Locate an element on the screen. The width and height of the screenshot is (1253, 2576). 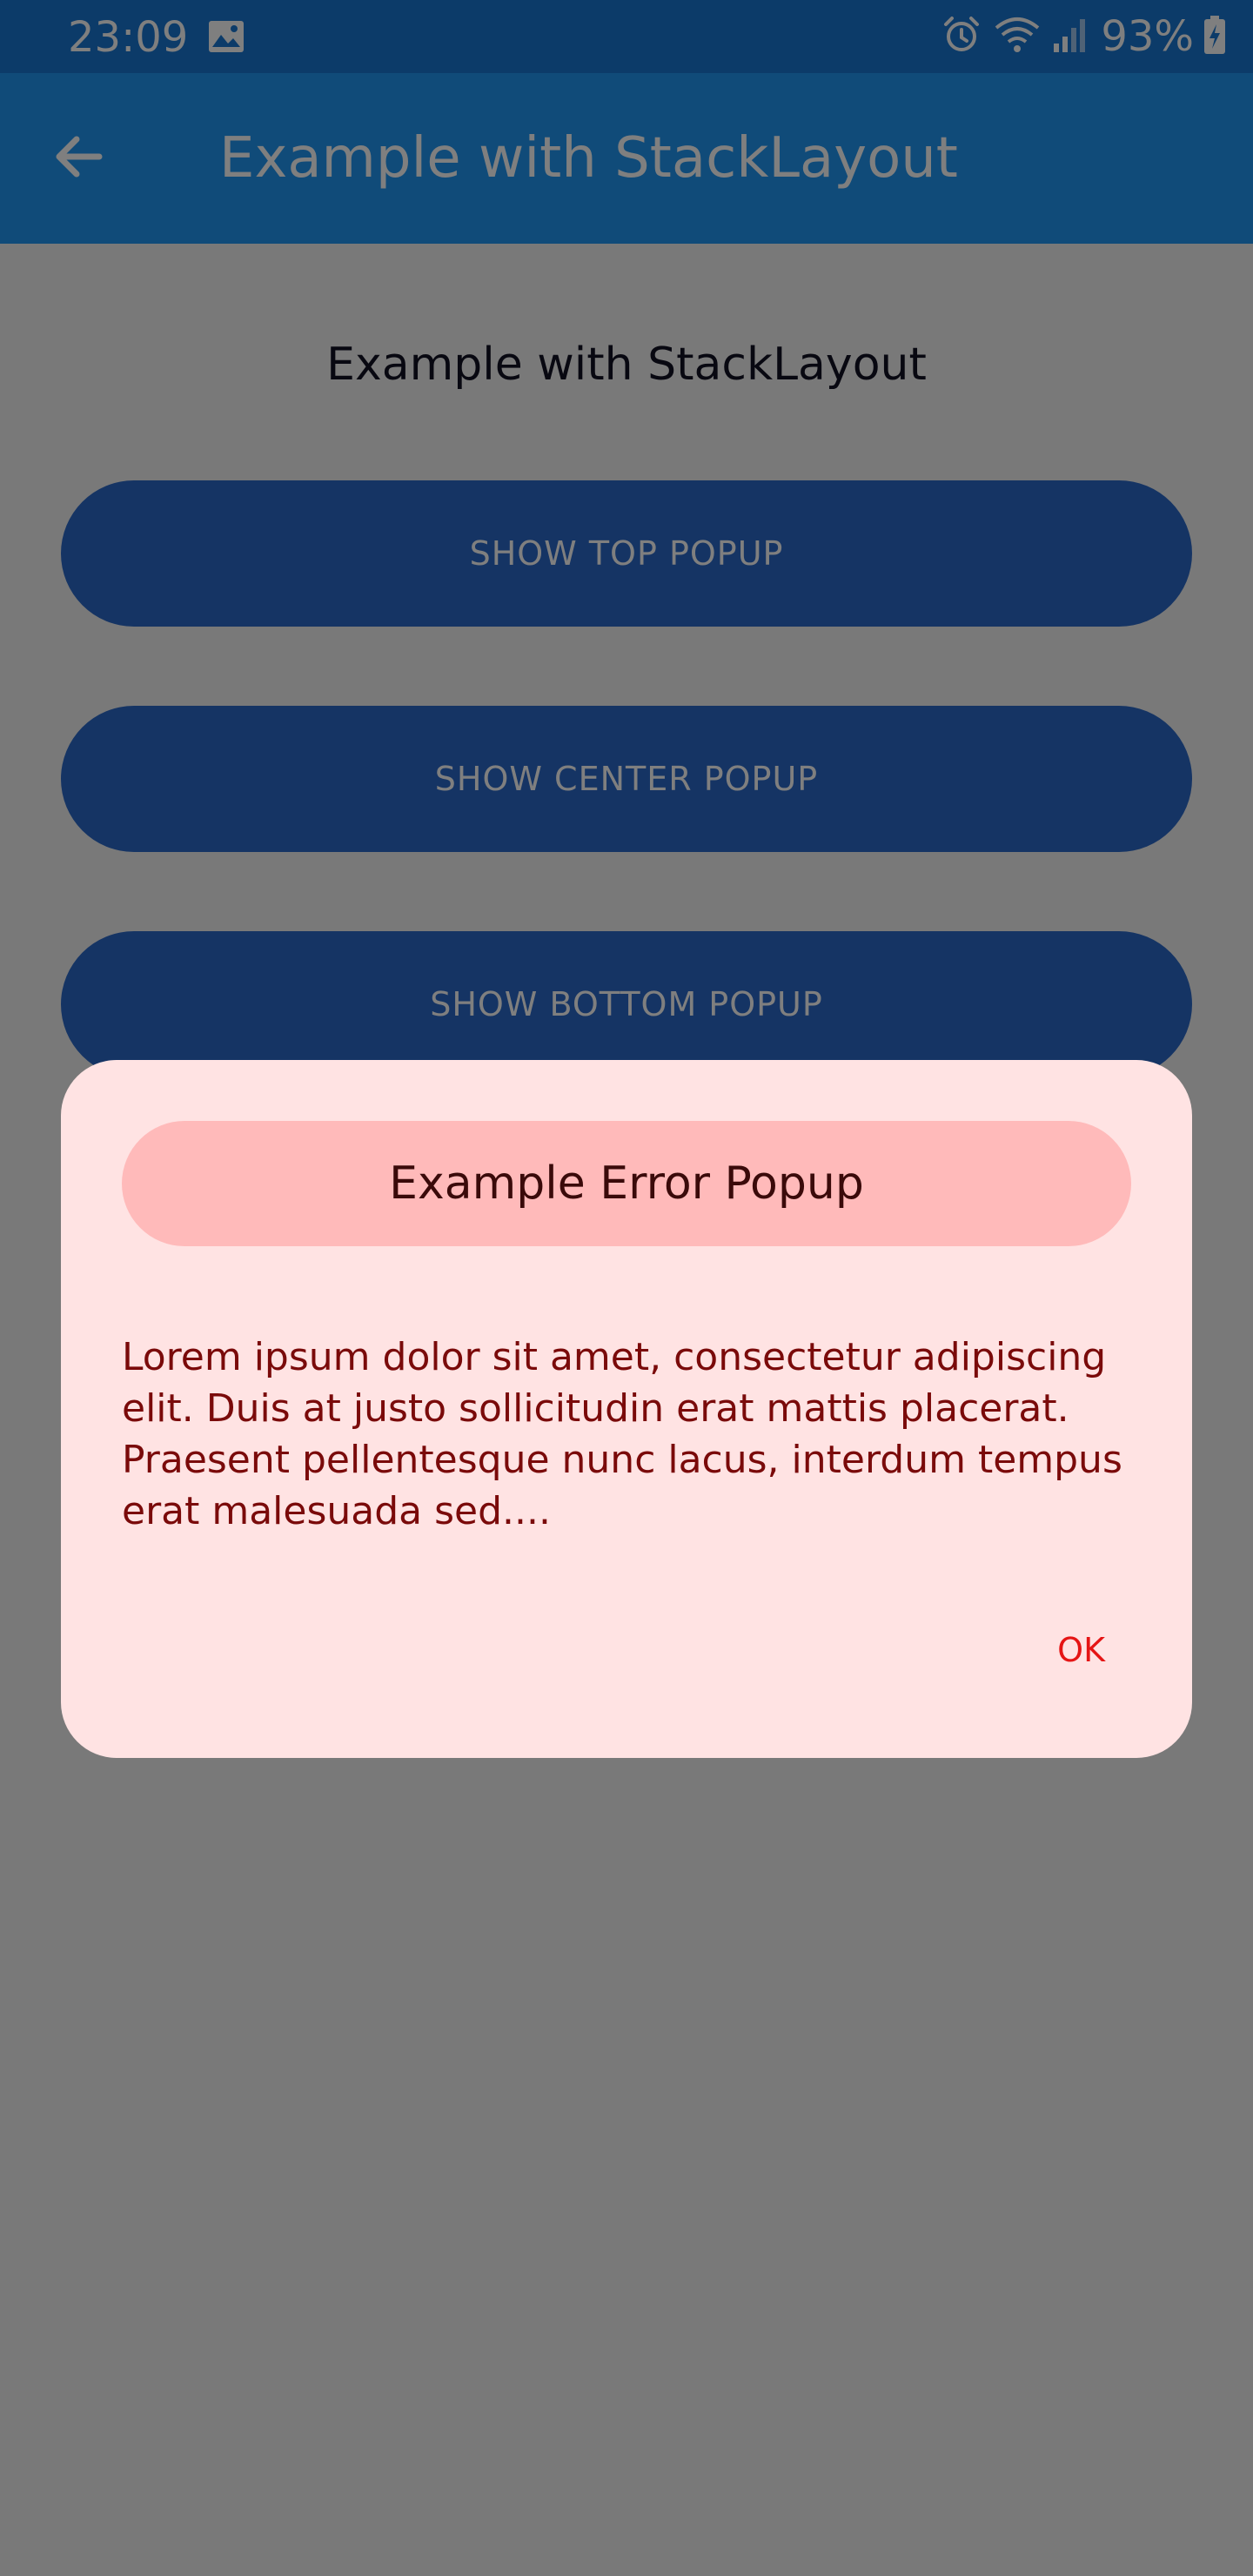
popup-title: Example Error Popup is located at coordinates (626, 1184).